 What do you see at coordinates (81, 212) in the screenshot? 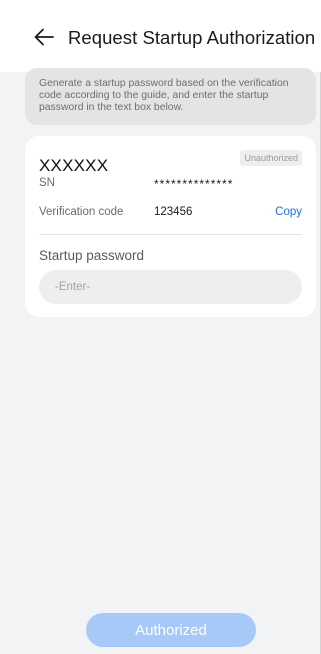
I see `verification-code-label: Verification code` at bounding box center [81, 212].